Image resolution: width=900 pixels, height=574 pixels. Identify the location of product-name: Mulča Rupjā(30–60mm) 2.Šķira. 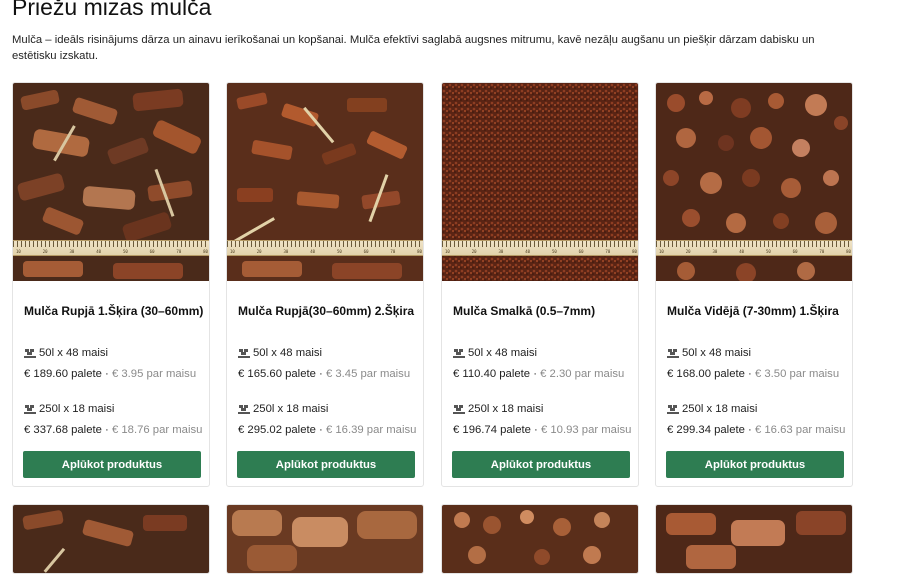
(328, 311).